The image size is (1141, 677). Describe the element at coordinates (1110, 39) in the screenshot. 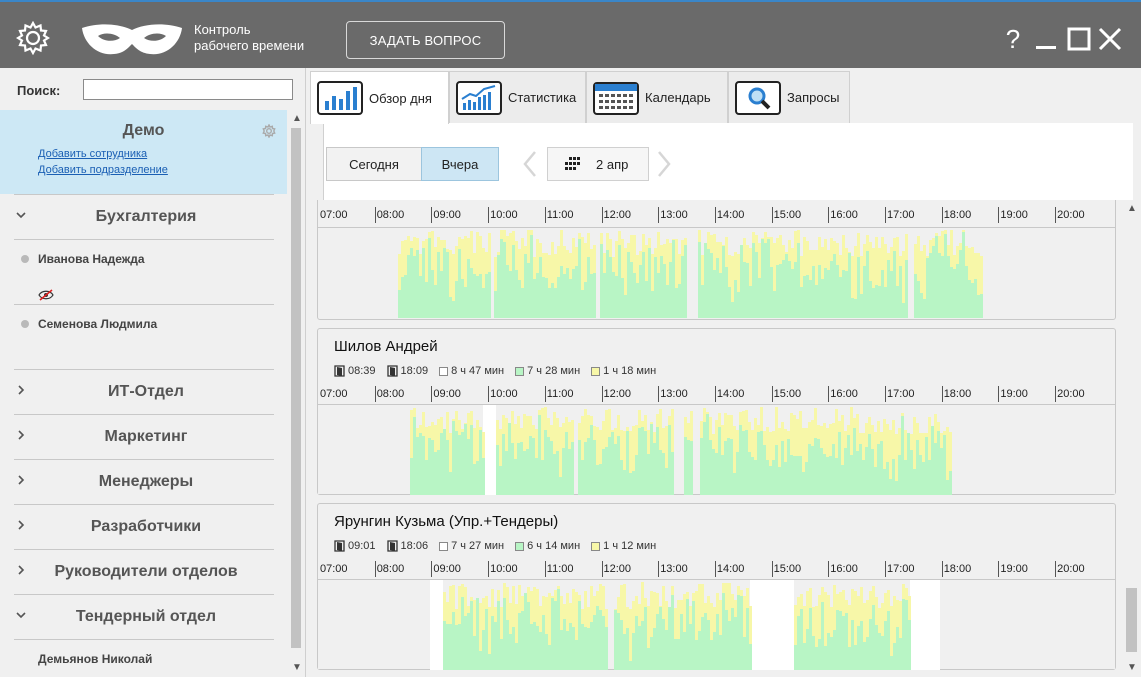

I see `close-icon` at that location.